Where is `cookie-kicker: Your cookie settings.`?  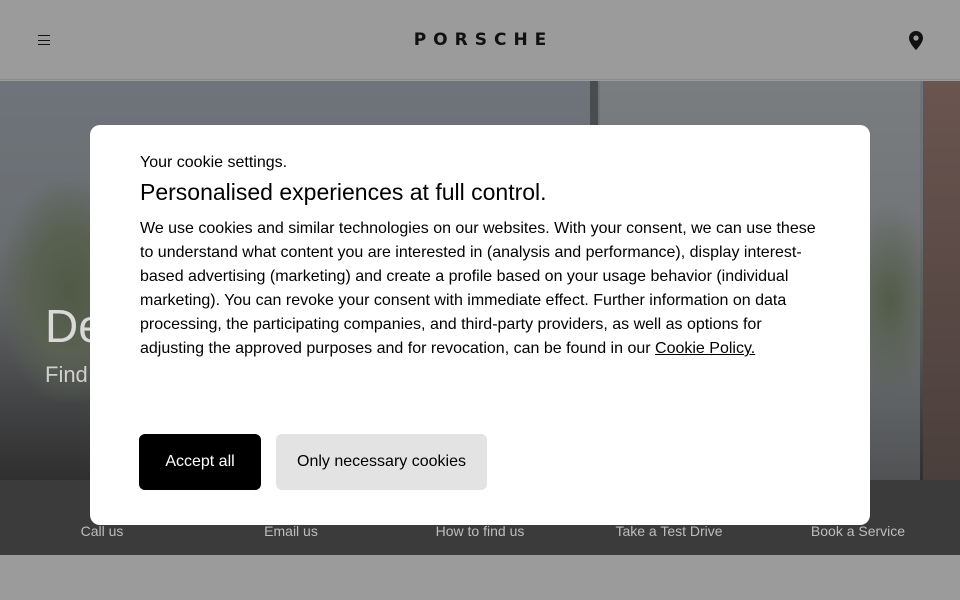
cookie-kicker: Your cookie settings. is located at coordinates (214, 162).